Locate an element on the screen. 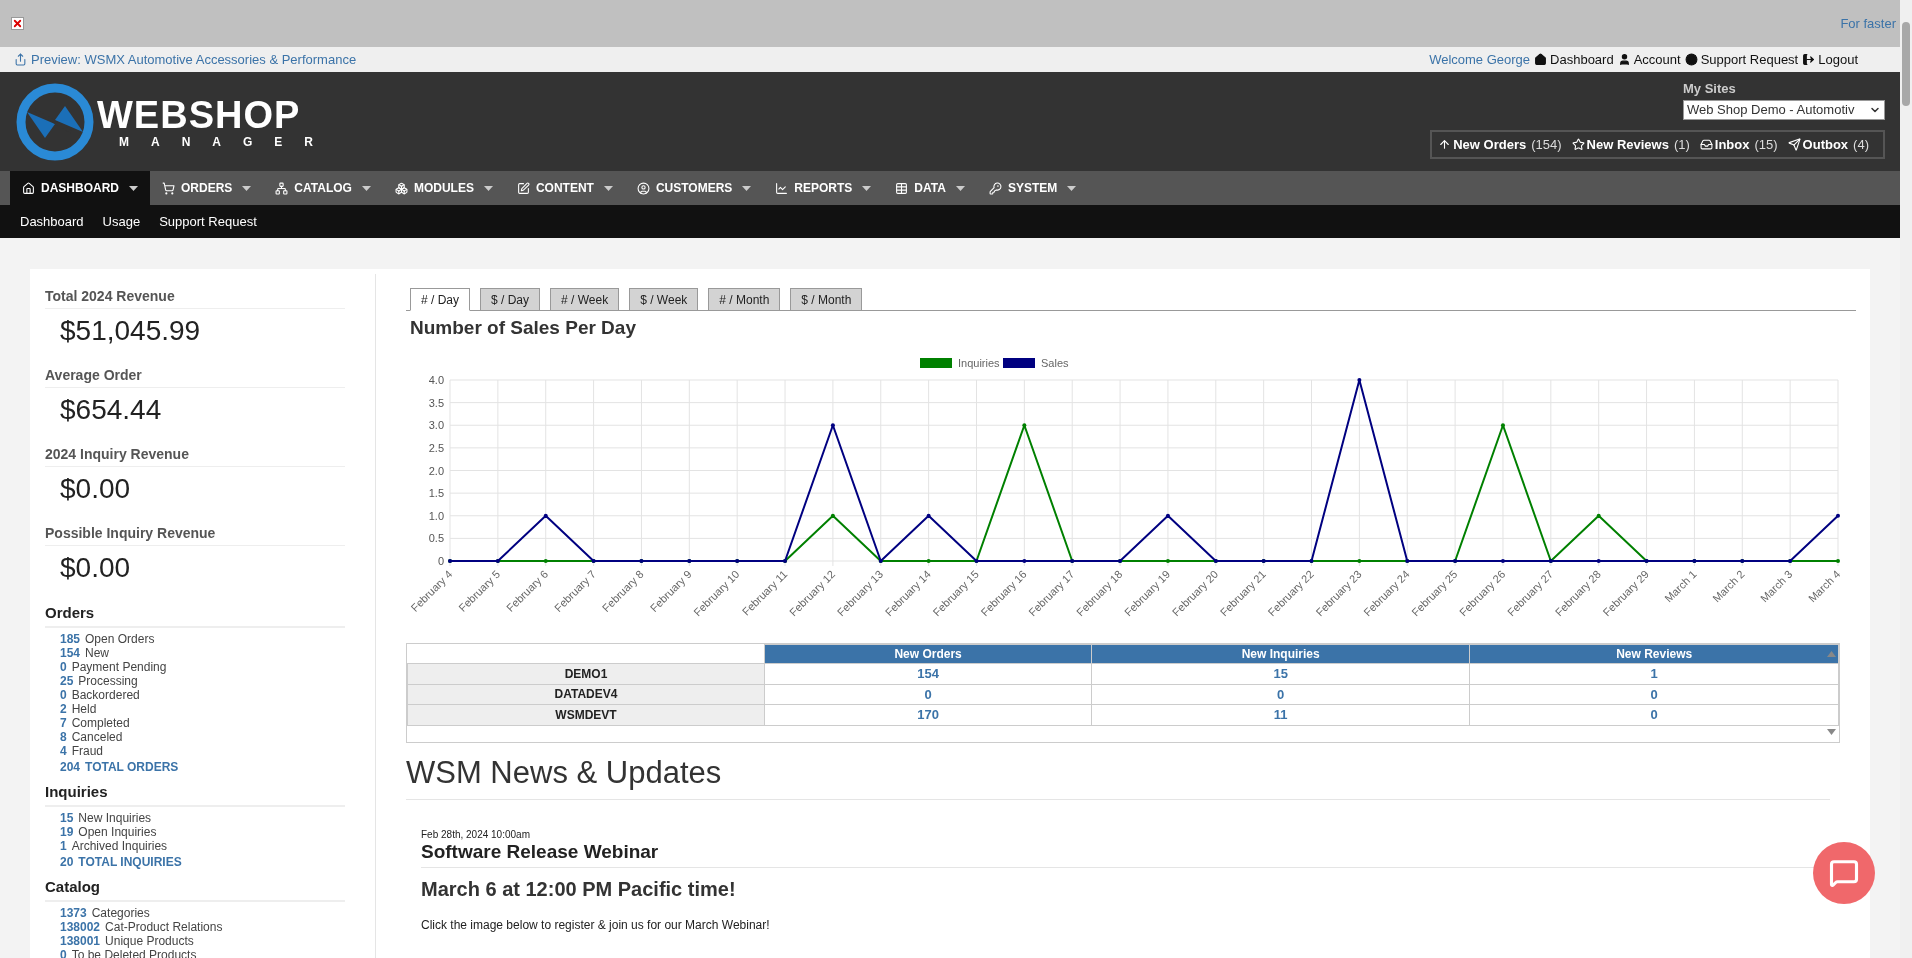 This screenshot has height=958, width=1912. stat-label: TOTAL ORDERS is located at coordinates (132, 767).